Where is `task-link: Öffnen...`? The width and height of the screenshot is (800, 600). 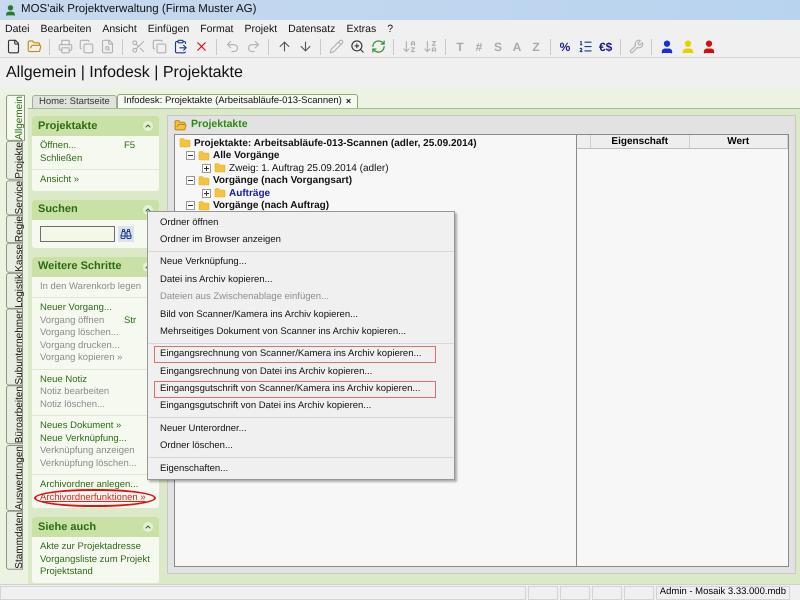 task-link: Öffnen... is located at coordinates (82, 146).